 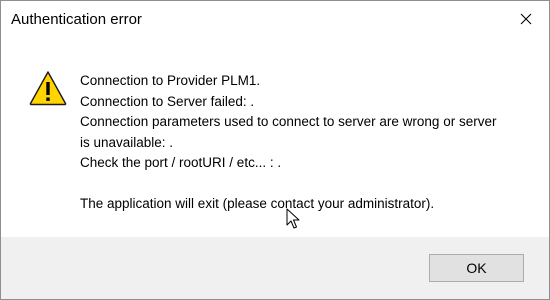 What do you see at coordinates (275, 20) in the screenshot?
I see `title-bar: Authentication error` at bounding box center [275, 20].